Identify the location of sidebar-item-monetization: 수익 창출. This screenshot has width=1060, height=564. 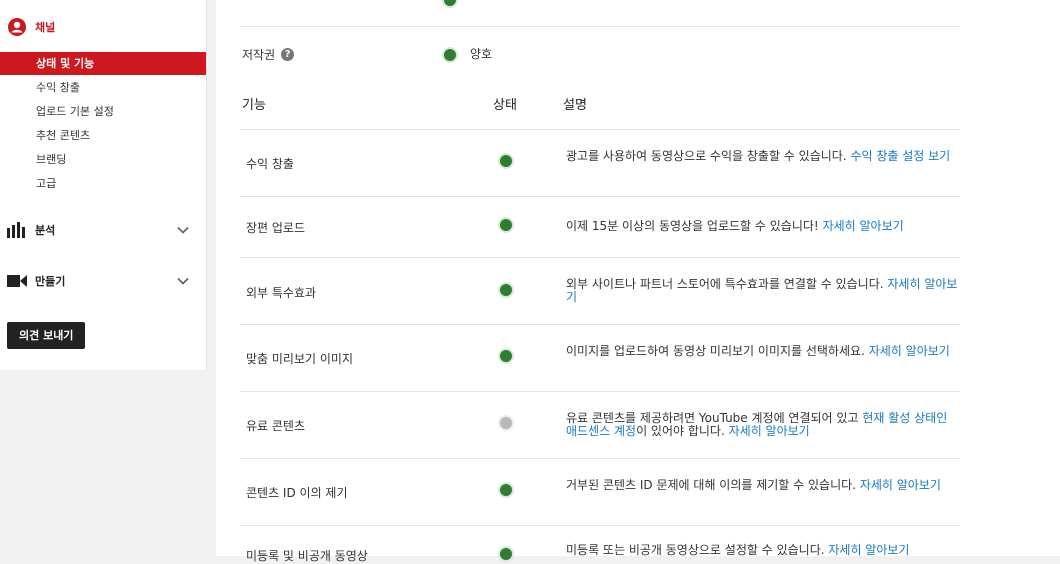
(103, 87).